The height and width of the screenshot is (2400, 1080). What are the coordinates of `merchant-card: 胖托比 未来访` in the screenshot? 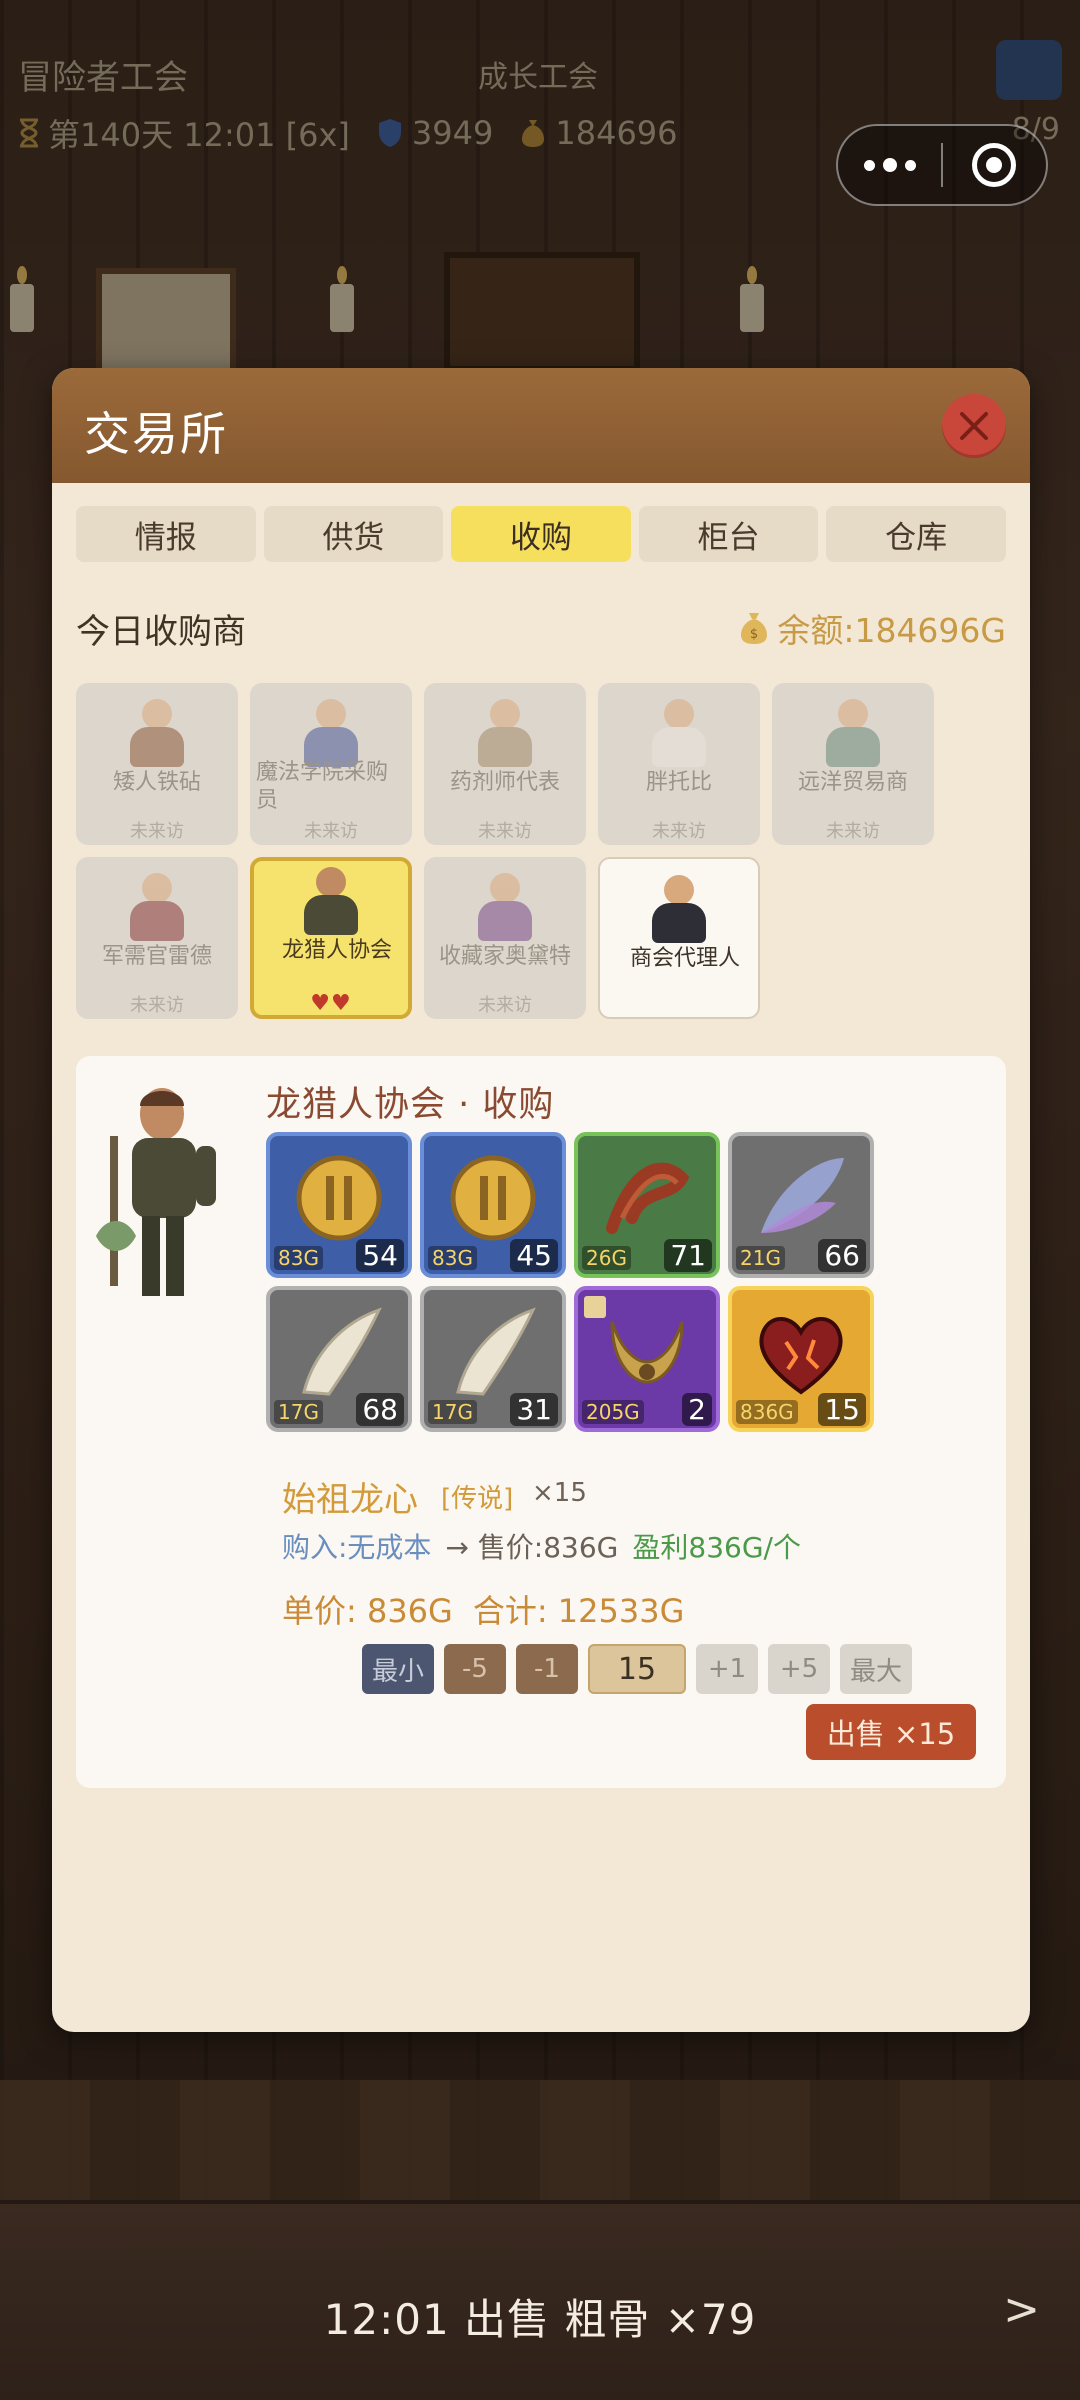 It's located at (679, 764).